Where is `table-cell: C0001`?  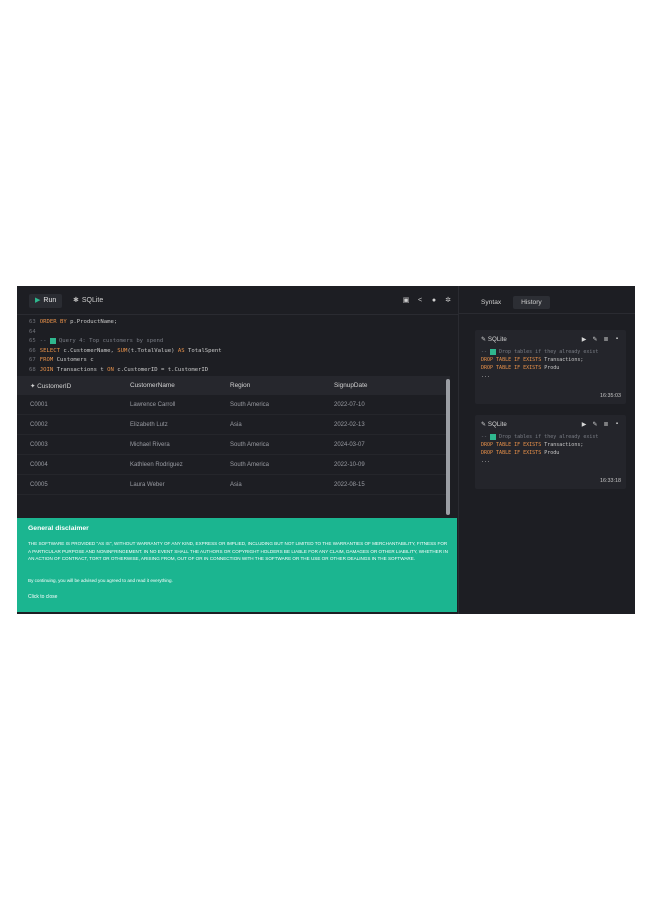 table-cell: C0001 is located at coordinates (39, 404).